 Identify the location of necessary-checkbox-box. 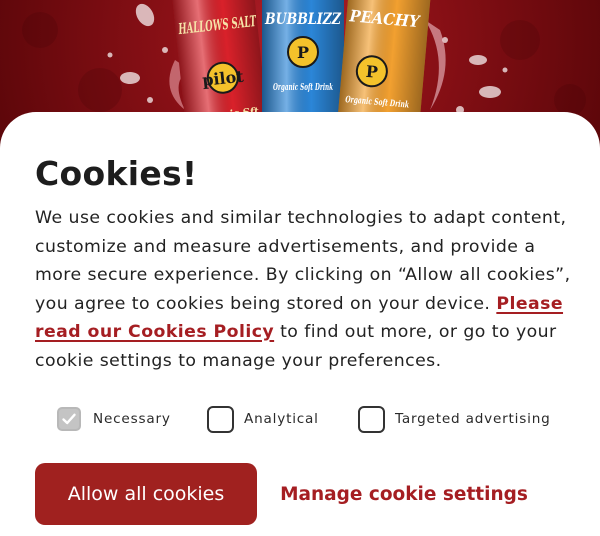
(69, 419).